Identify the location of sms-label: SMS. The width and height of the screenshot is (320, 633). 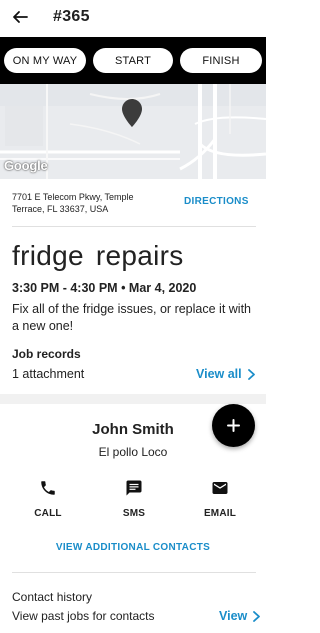
(134, 513).